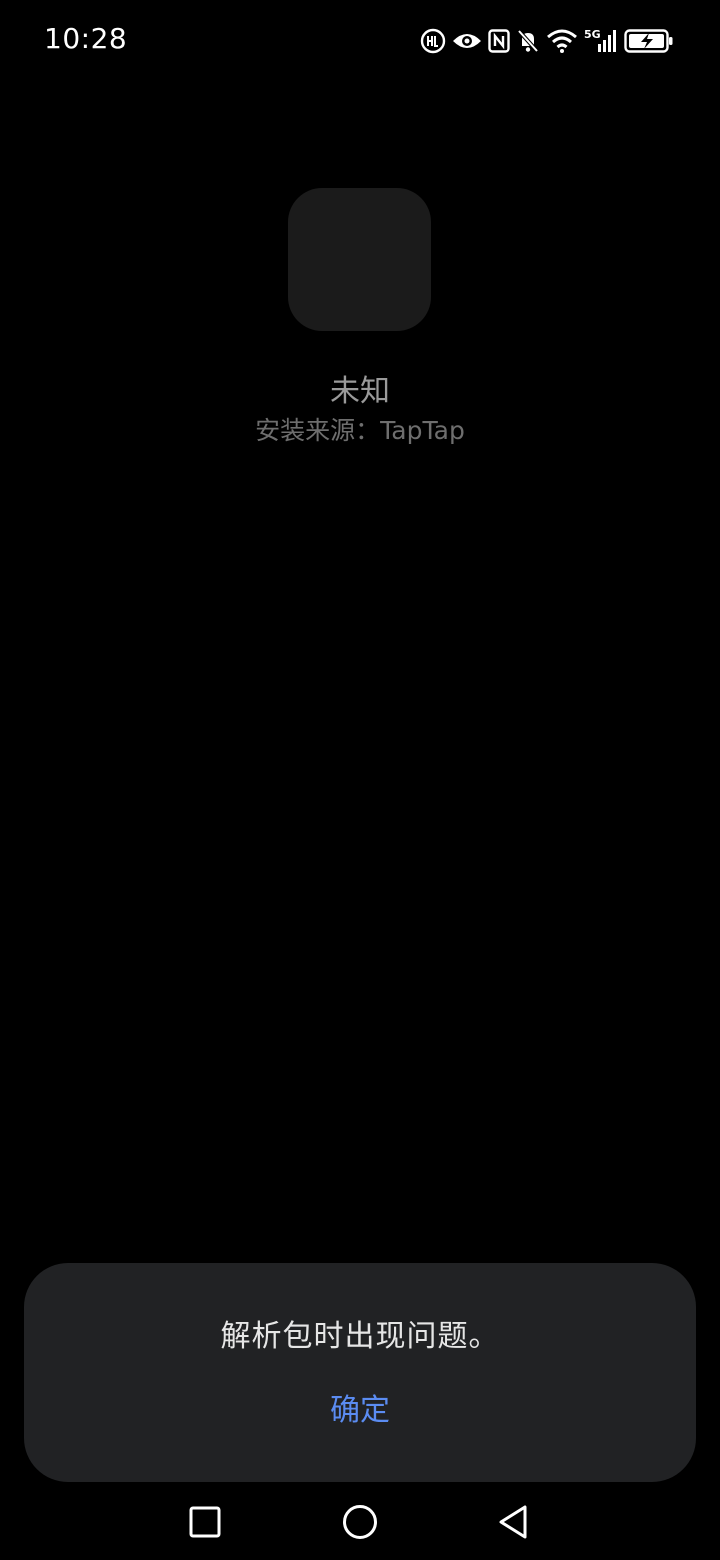 The image size is (720, 1560). Describe the element at coordinates (562, 41) in the screenshot. I see `wifi-icon` at that location.